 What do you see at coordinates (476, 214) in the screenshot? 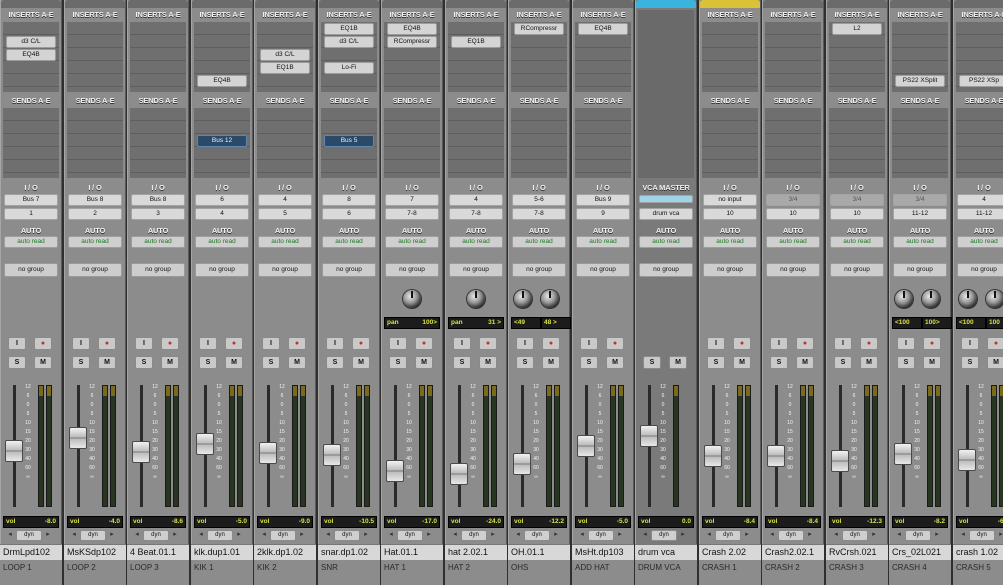
I see `output-selector: 7-8` at bounding box center [476, 214].